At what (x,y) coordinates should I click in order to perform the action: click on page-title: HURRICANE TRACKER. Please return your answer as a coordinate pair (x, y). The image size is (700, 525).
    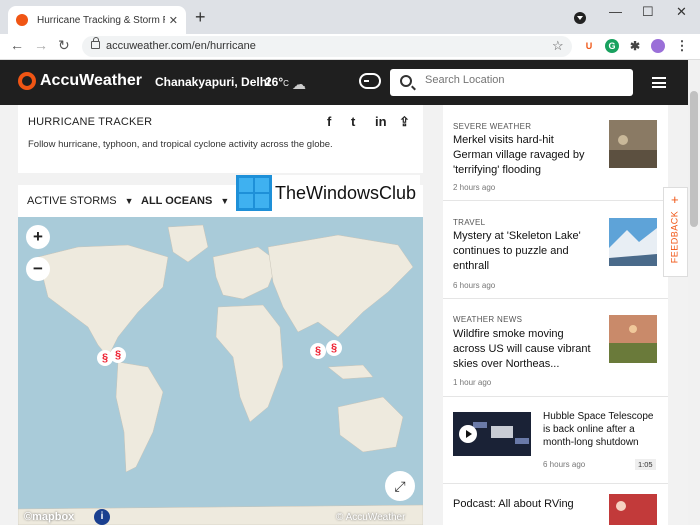
    Looking at the image, I should click on (90, 122).